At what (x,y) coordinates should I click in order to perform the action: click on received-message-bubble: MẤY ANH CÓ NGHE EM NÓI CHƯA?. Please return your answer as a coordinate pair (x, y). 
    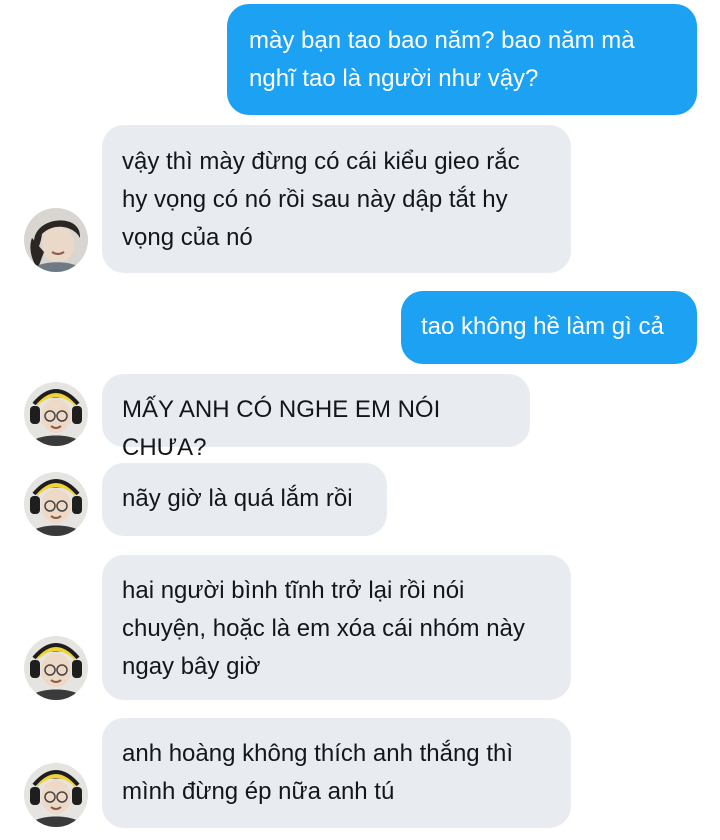
    Looking at the image, I should click on (316, 417).